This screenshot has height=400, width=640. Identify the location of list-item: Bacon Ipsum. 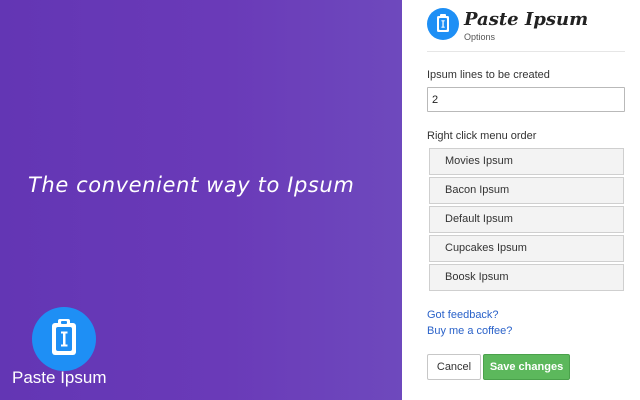
(526, 190).